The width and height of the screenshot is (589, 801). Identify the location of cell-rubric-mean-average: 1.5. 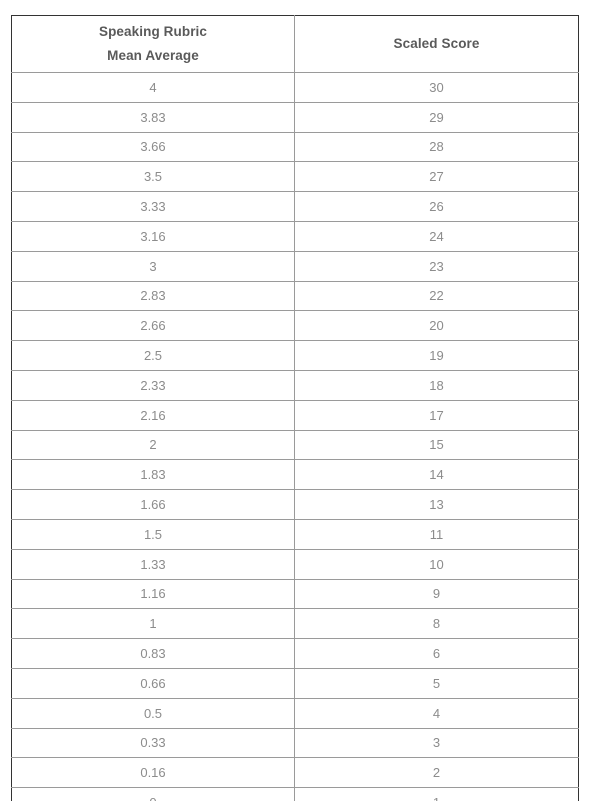
(153, 534).